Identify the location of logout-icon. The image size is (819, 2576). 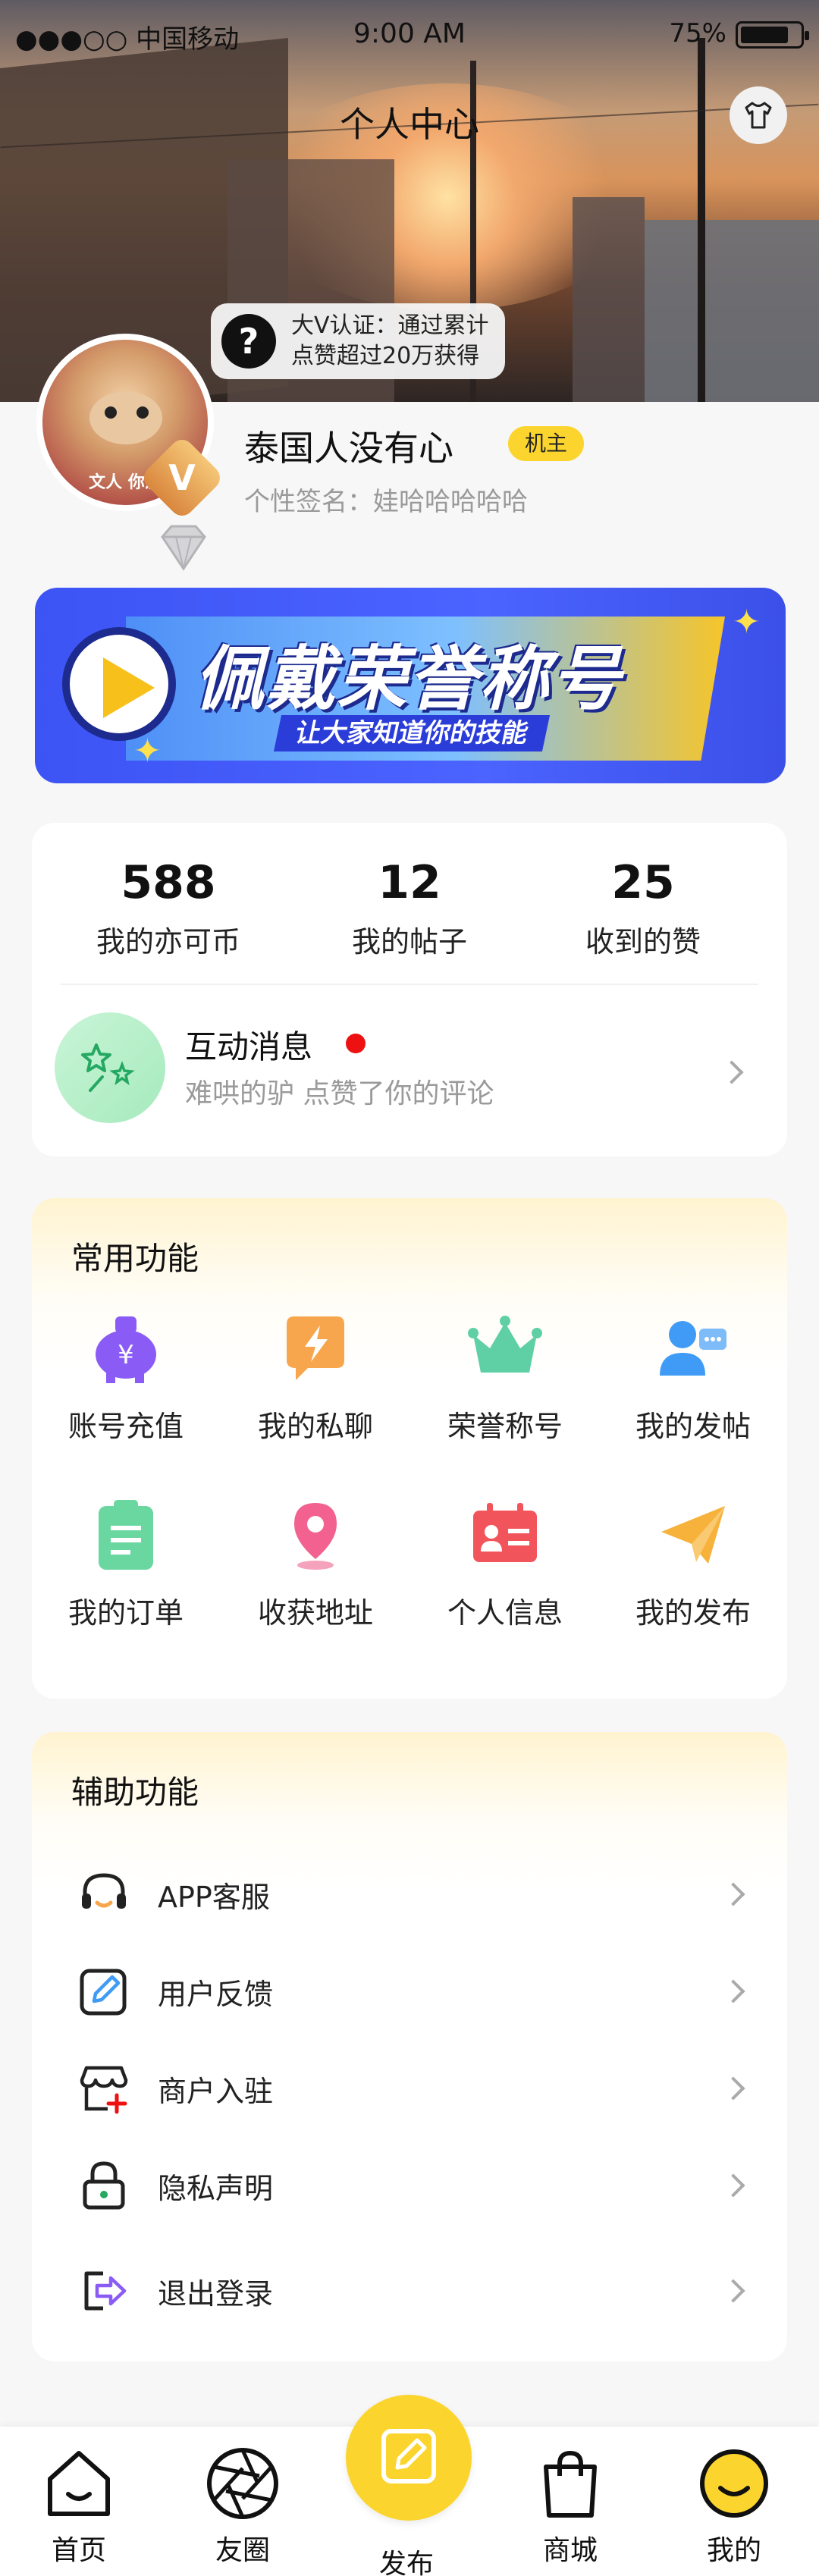
(103, 2290).